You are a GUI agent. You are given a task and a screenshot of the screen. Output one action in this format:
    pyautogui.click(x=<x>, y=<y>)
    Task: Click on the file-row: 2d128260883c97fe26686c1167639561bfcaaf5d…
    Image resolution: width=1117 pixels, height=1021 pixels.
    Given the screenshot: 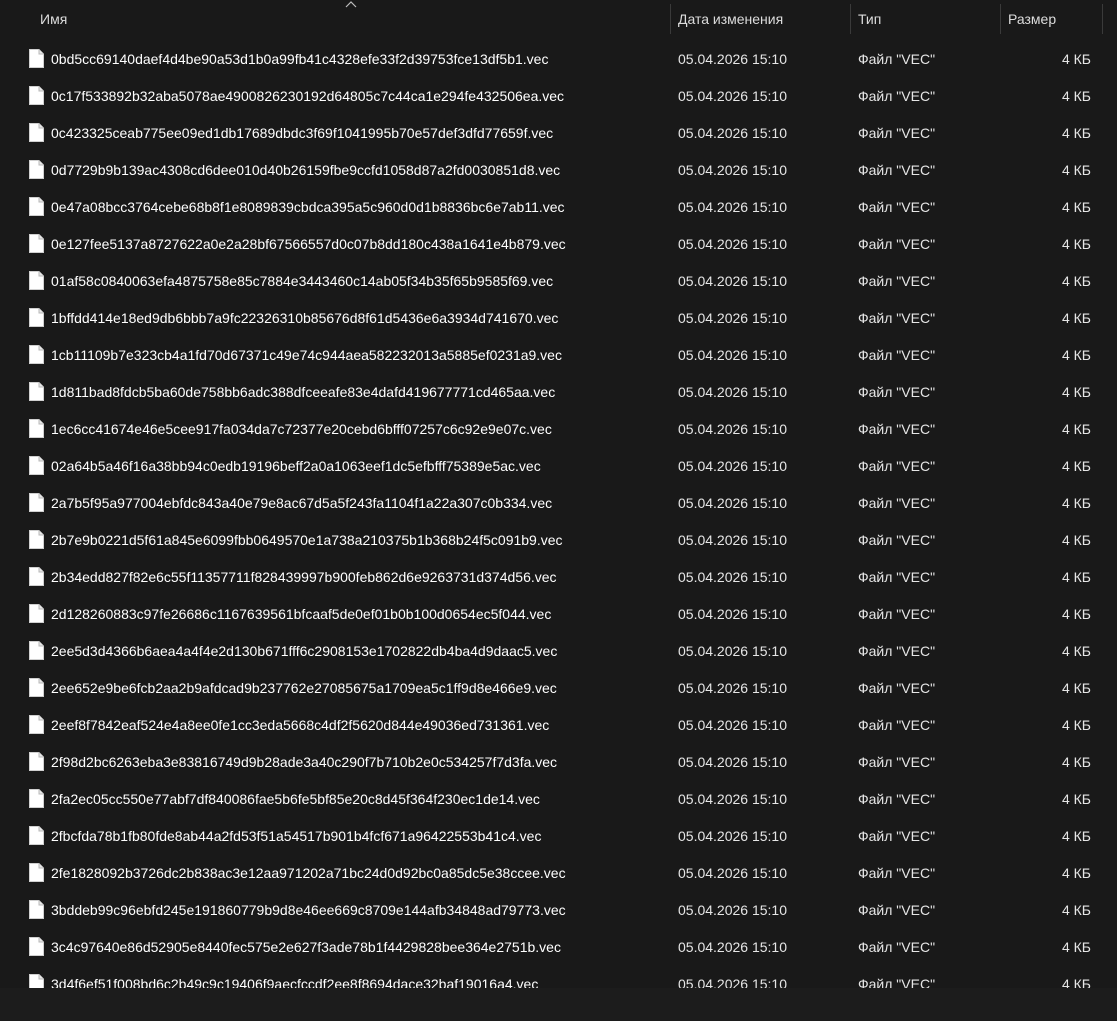 What is the action you would take?
    pyautogui.click(x=558, y=614)
    